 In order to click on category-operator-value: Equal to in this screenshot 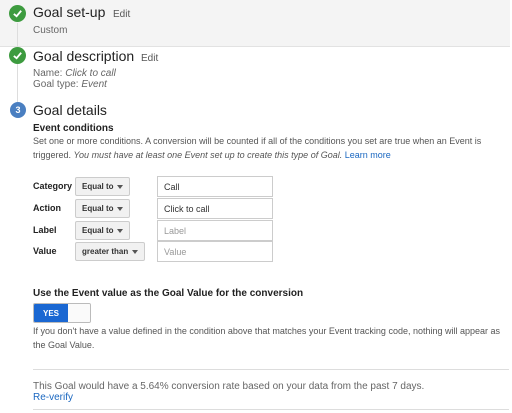, I will do `click(98, 186)`.